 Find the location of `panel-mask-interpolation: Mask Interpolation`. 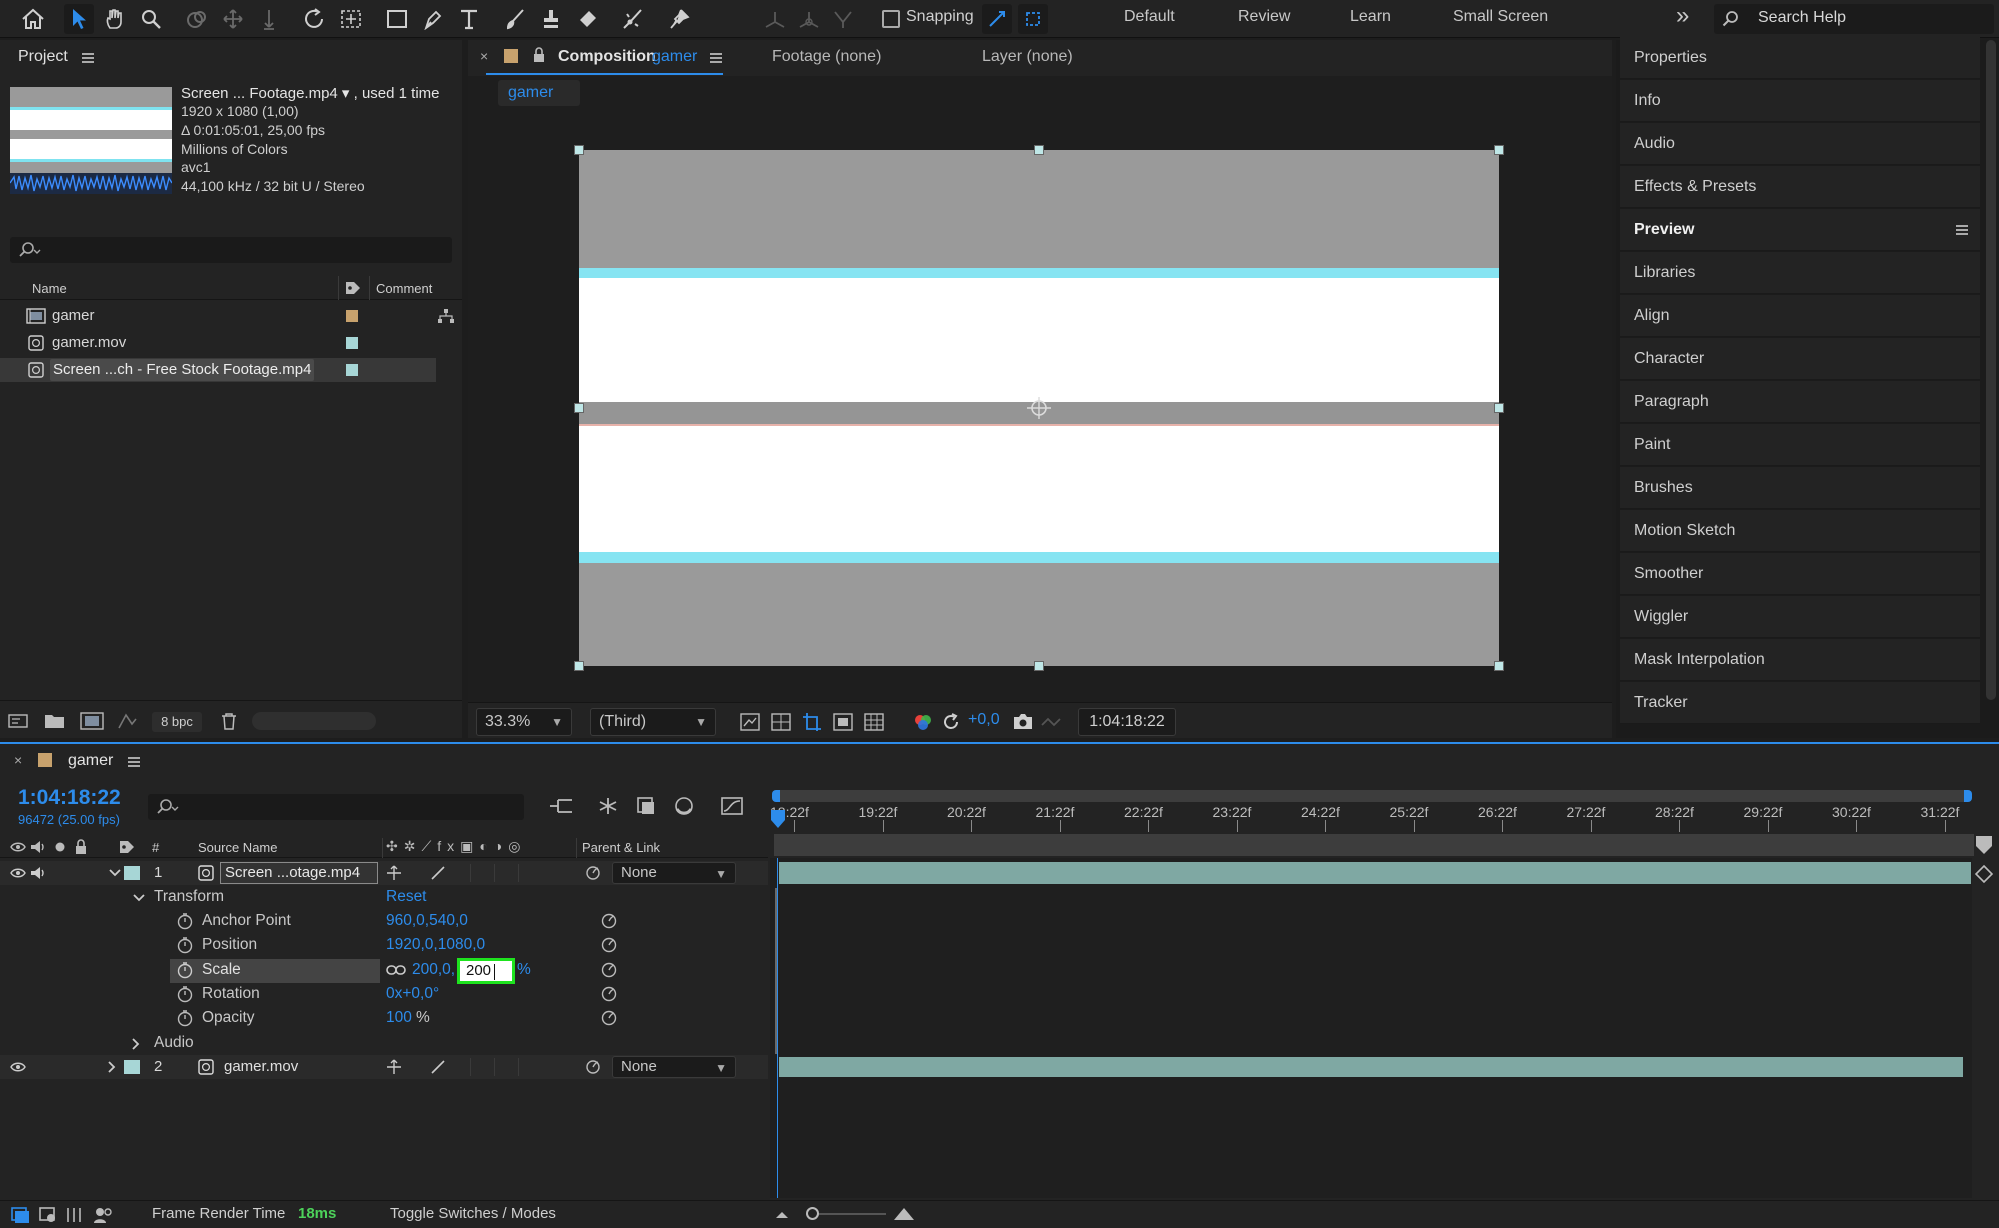

panel-mask-interpolation: Mask Interpolation is located at coordinates (1800, 660).